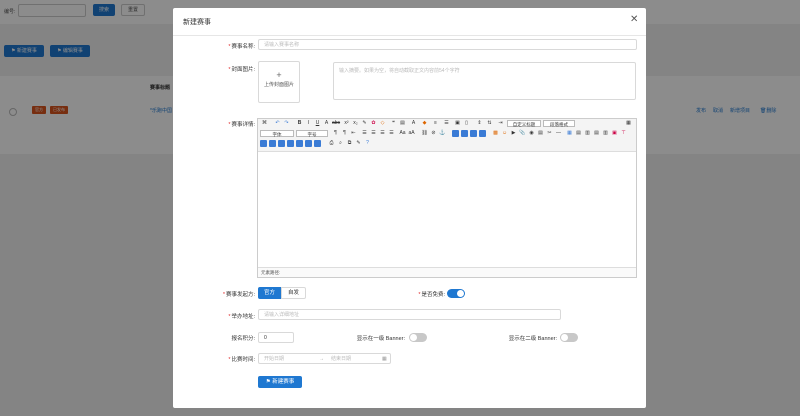 Image resolution: width=800 pixels, height=416 pixels. What do you see at coordinates (500, 123) in the screenshot?
I see `indent-icon: ⇥` at bounding box center [500, 123].